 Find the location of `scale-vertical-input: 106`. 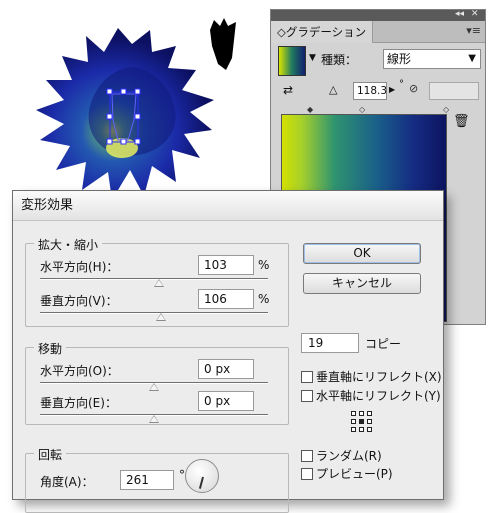

scale-vertical-input: 106 is located at coordinates (226, 299).